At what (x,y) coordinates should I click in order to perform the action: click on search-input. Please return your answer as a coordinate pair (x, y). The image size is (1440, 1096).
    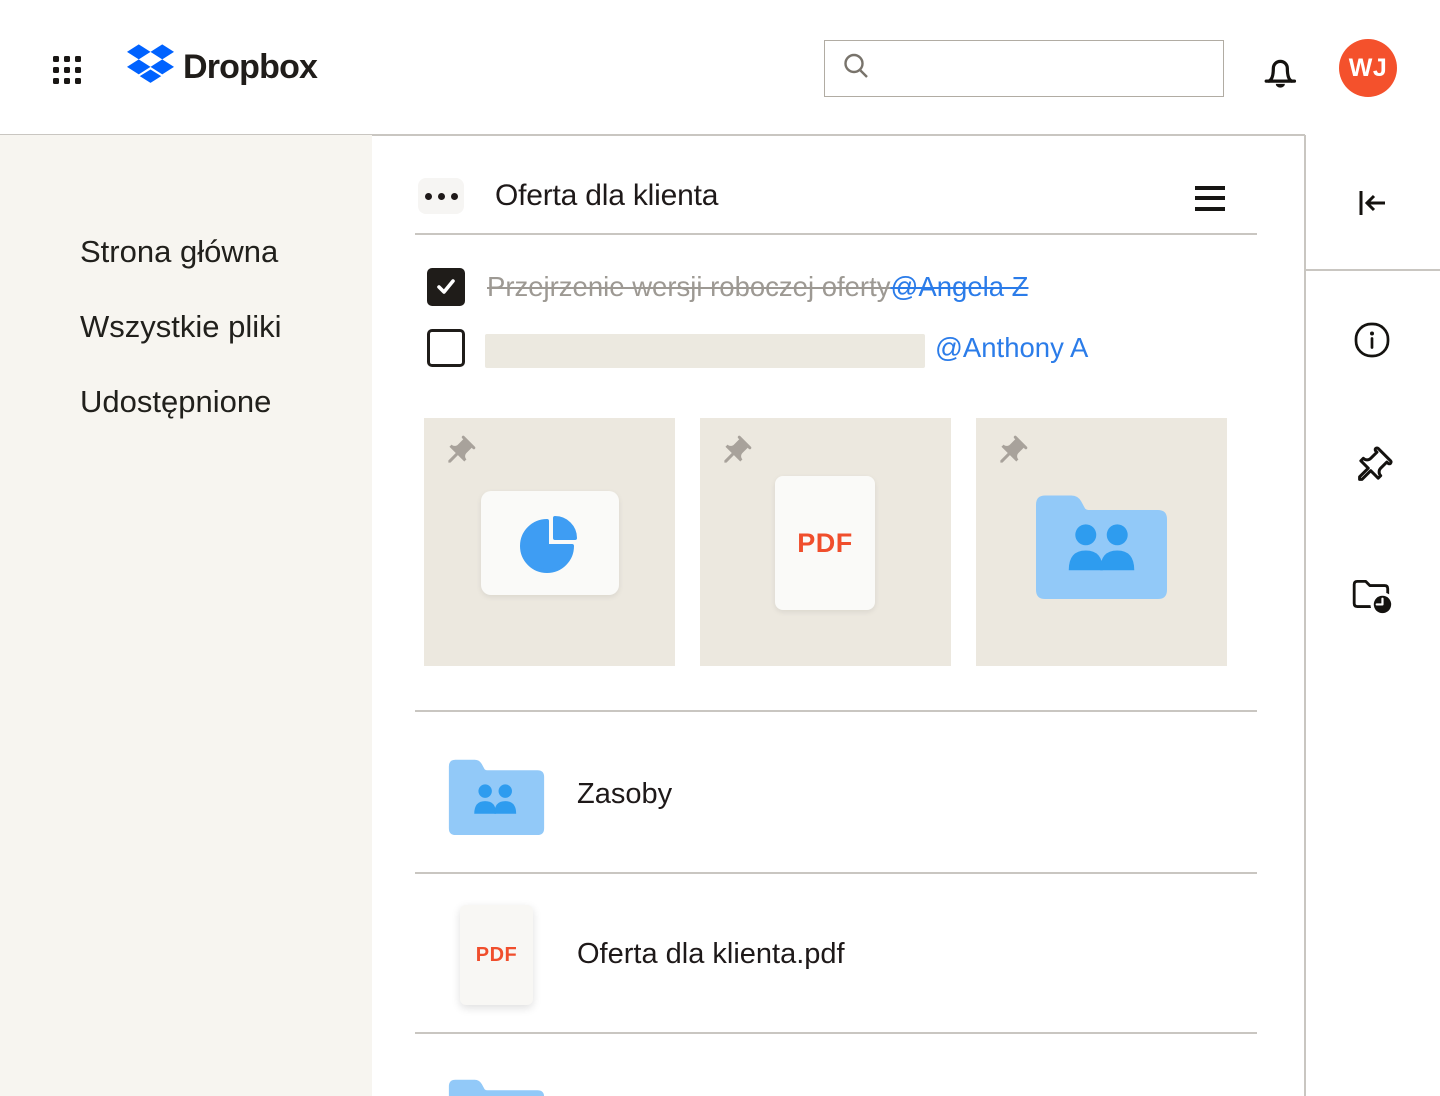
    Looking at the image, I should click on (1051, 68).